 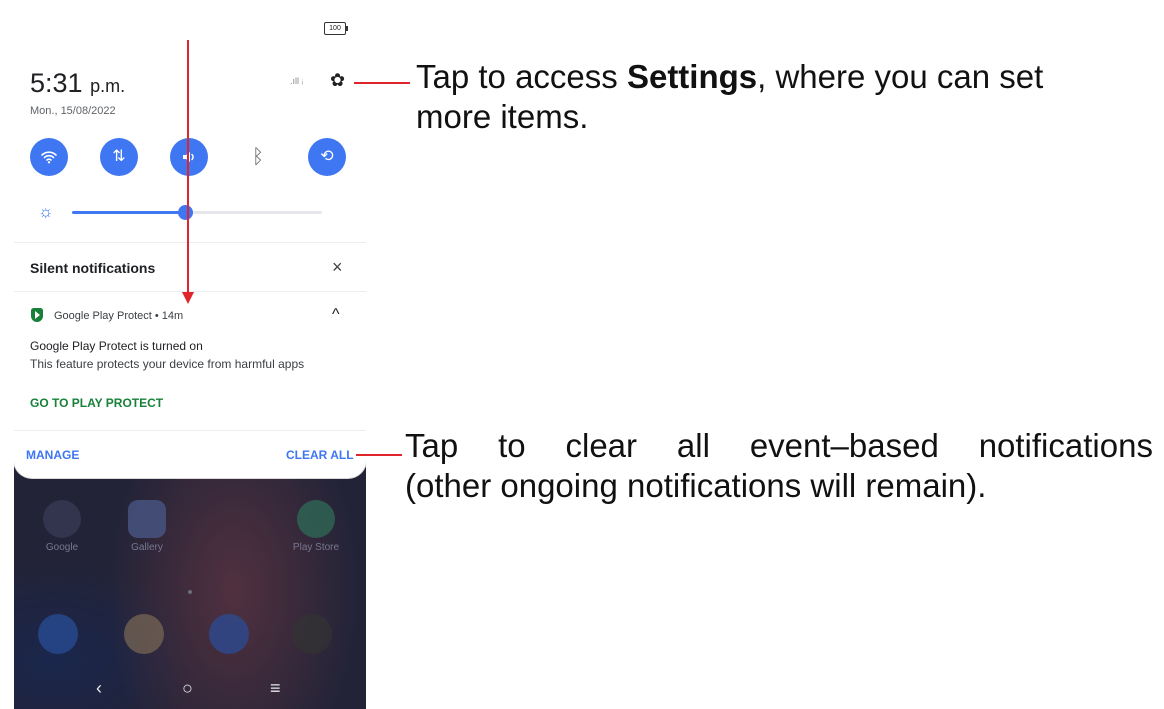 I want to click on callout-word: notifications, so click(x=1065, y=445).